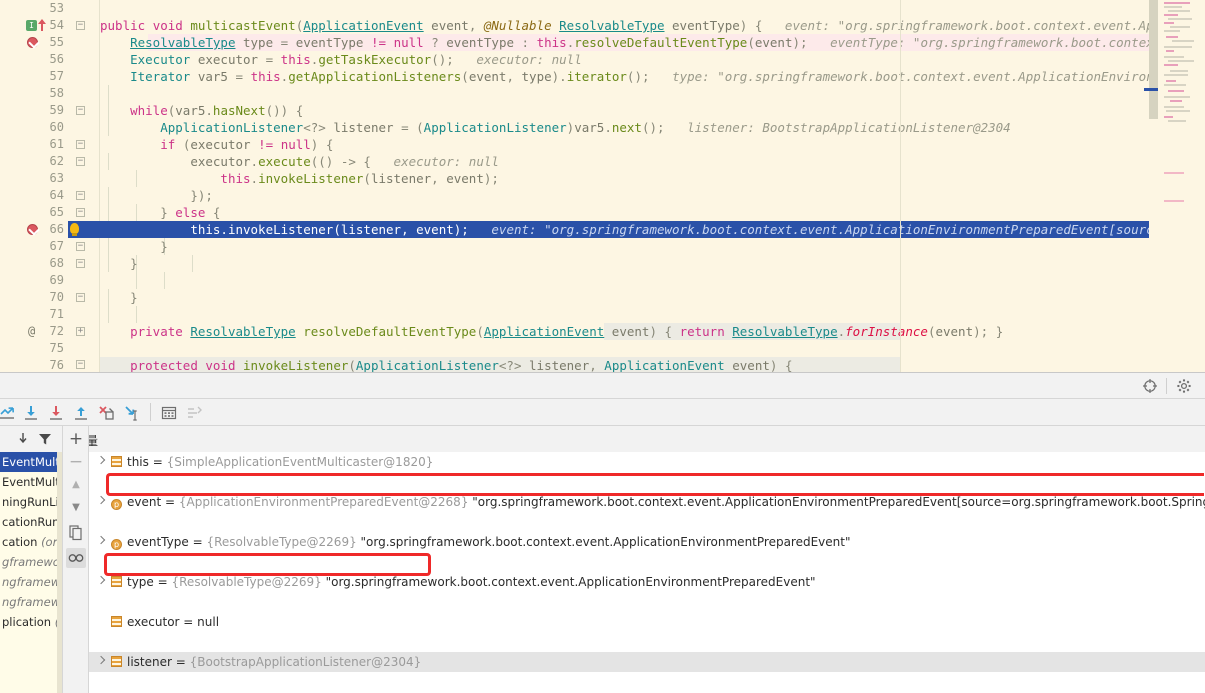 The height and width of the screenshot is (693, 1205). What do you see at coordinates (31, 413) in the screenshot?
I see `step-over-button` at bounding box center [31, 413].